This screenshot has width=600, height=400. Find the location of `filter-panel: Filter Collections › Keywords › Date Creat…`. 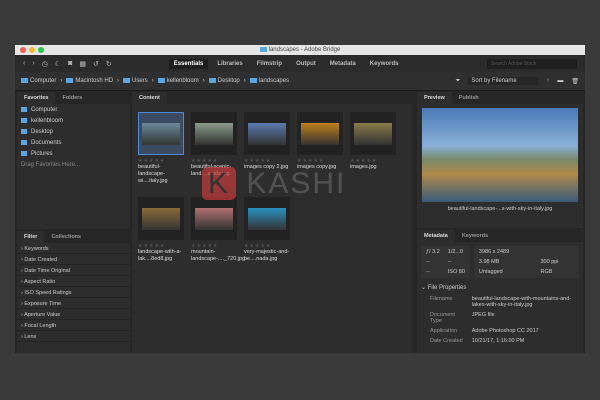

filter-panel: Filter Collections › Keywords › Date Creat… is located at coordinates (73, 292).